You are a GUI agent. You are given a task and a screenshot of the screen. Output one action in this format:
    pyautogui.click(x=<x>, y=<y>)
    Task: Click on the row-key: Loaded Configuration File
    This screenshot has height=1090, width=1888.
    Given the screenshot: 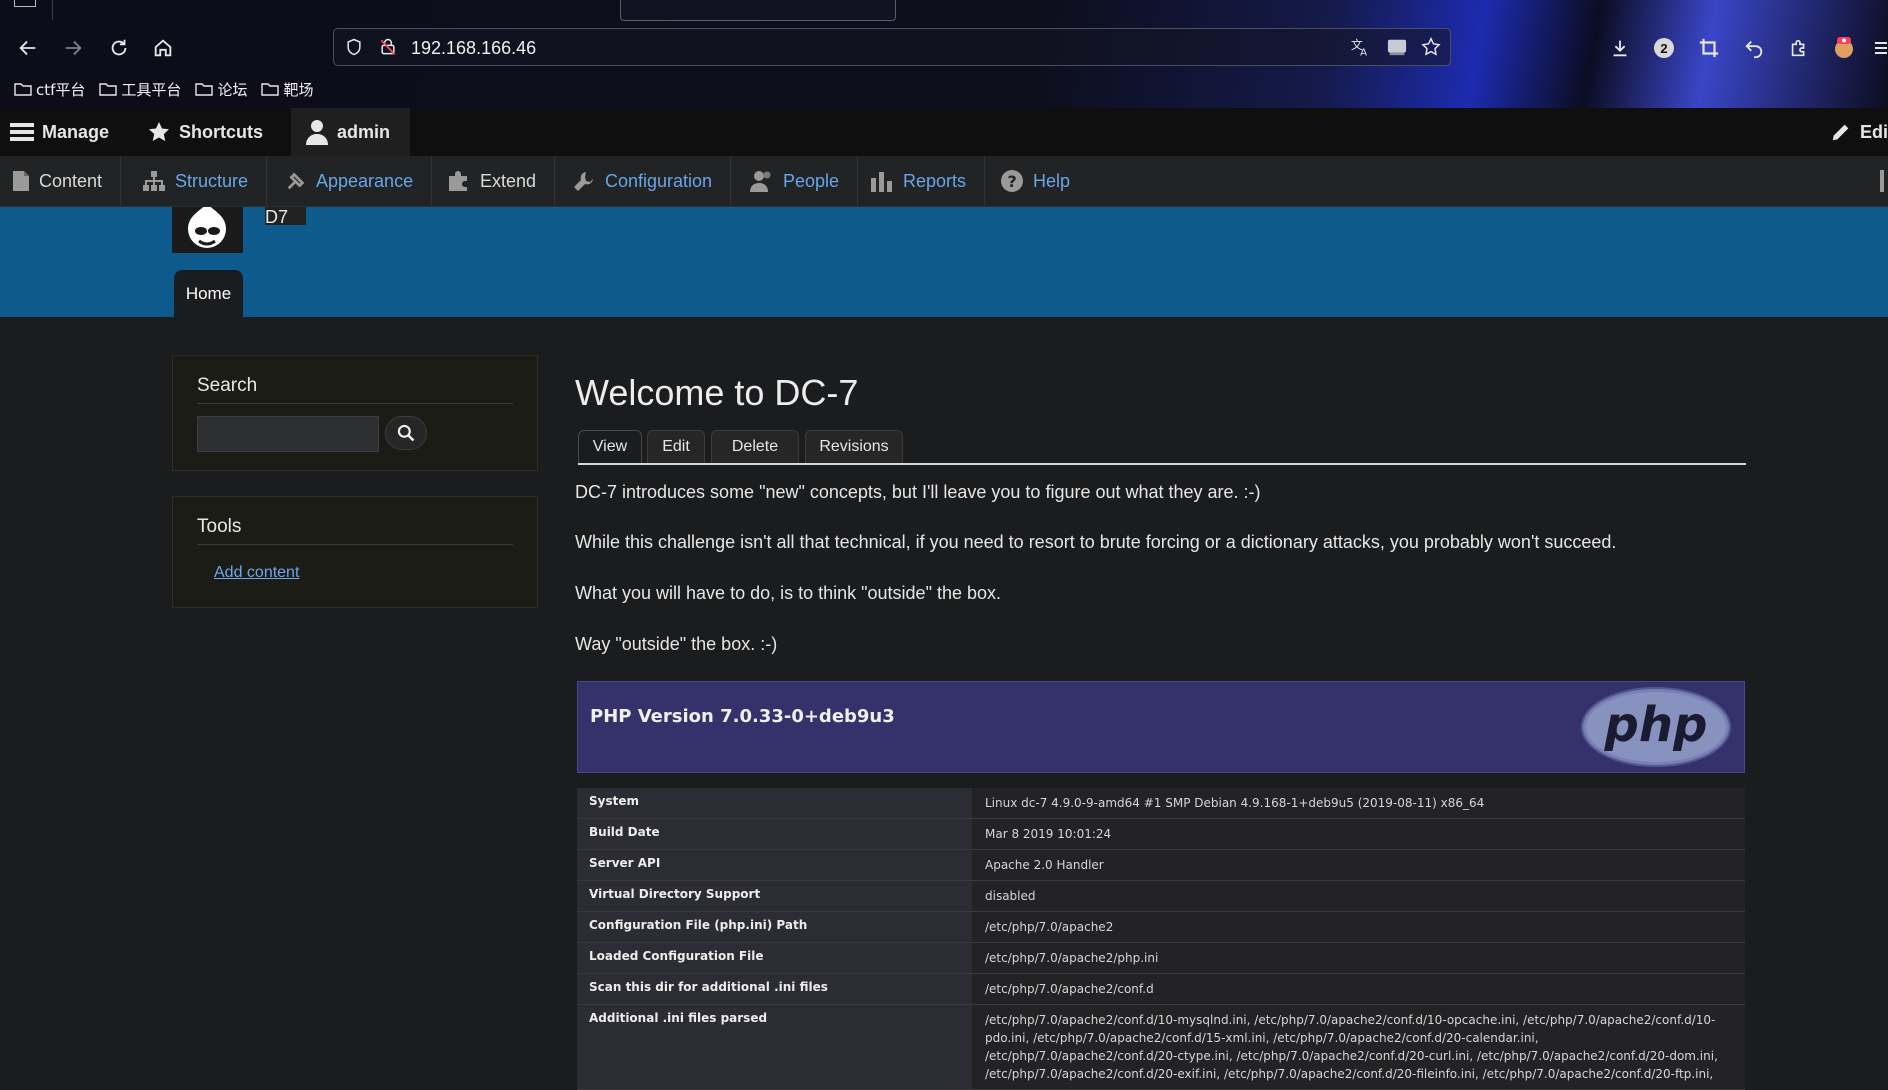 What is the action you would take?
    pyautogui.click(x=774, y=958)
    